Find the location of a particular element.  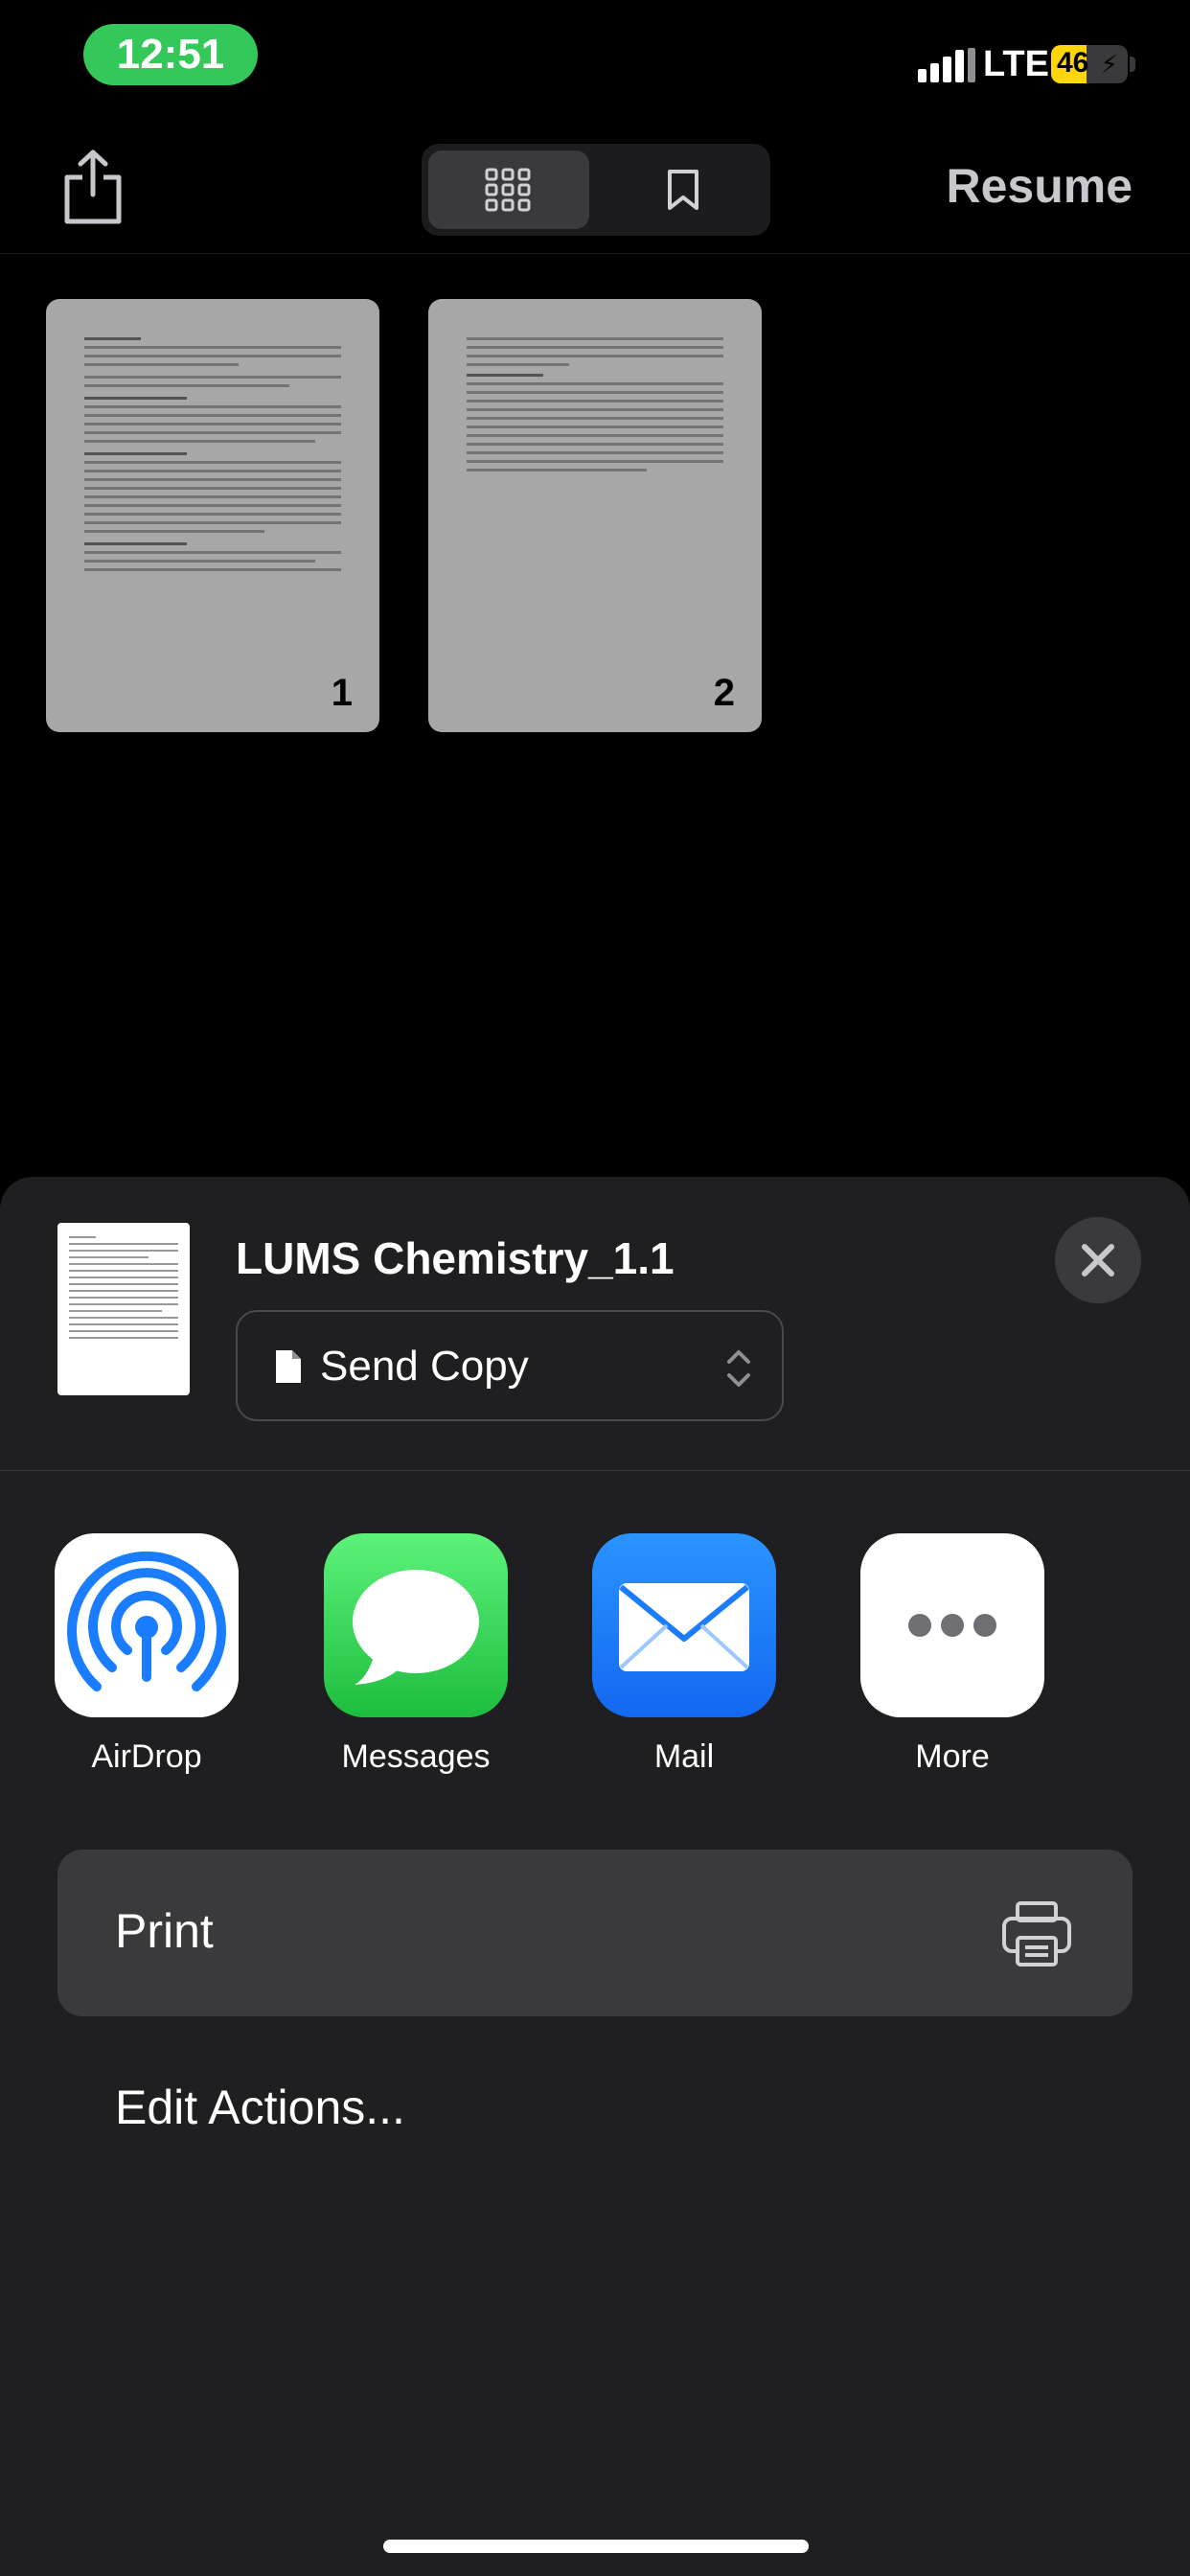

document-preview is located at coordinates (124, 1309).